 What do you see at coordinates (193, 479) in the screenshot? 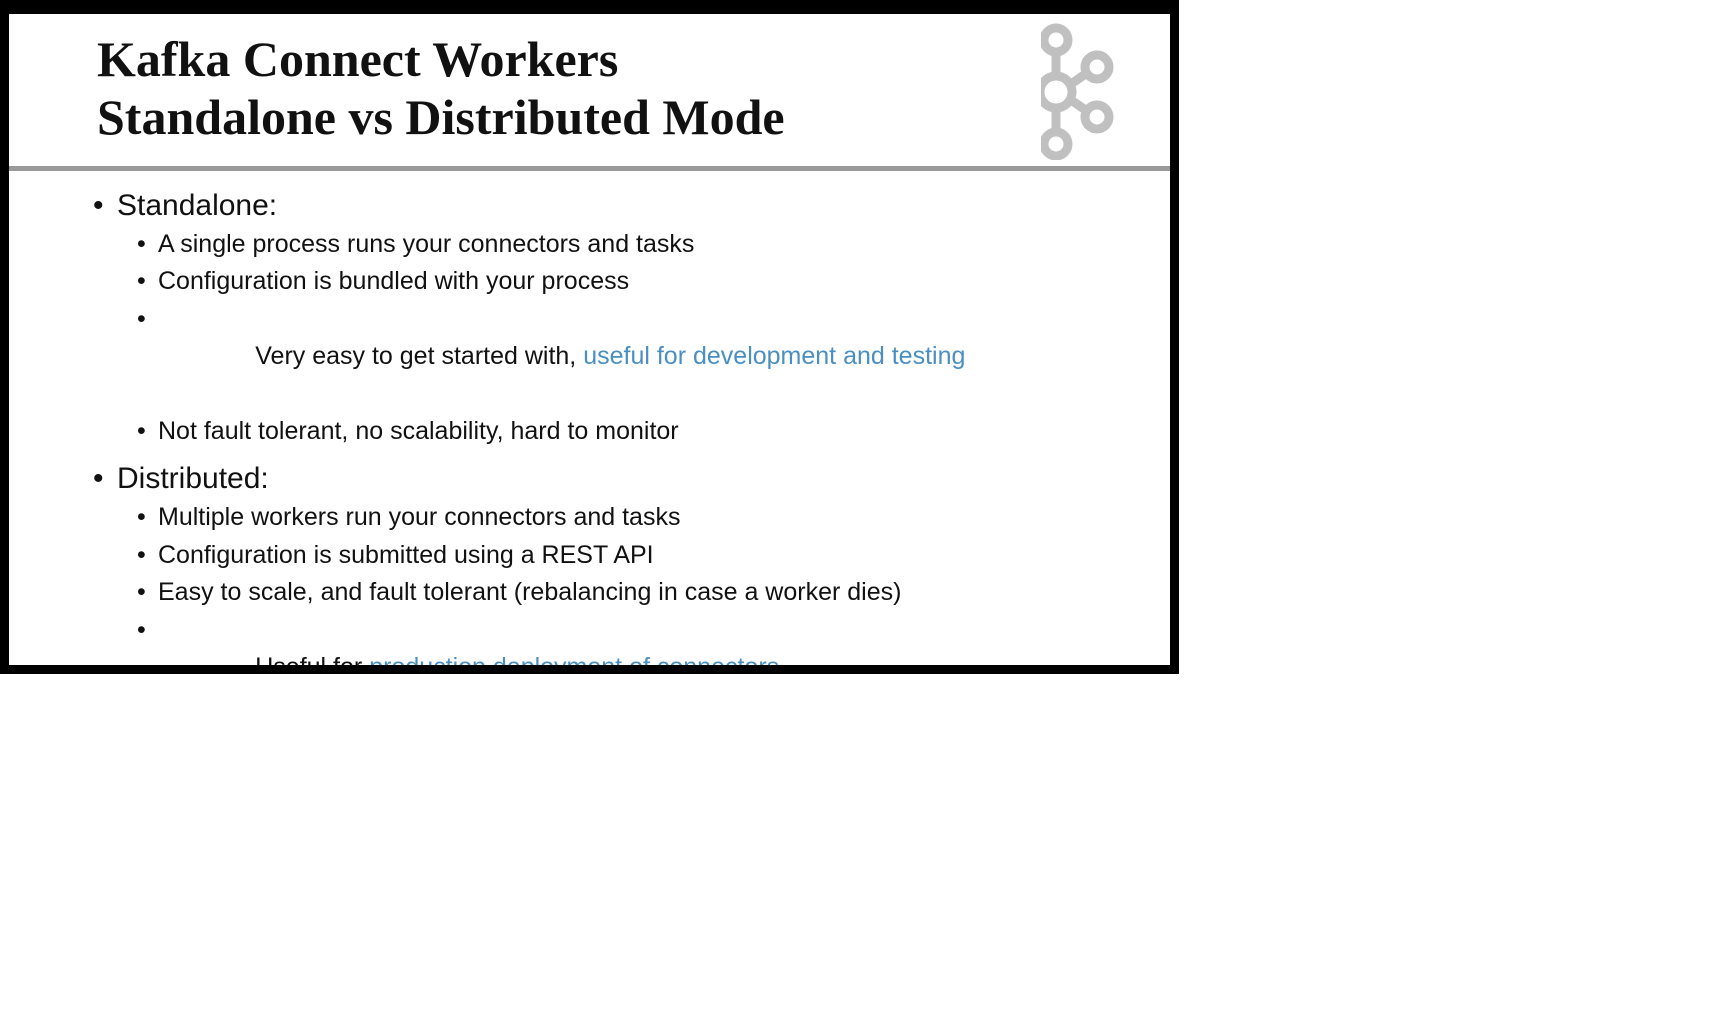
I see `heading-text: Distributed:` at bounding box center [193, 479].